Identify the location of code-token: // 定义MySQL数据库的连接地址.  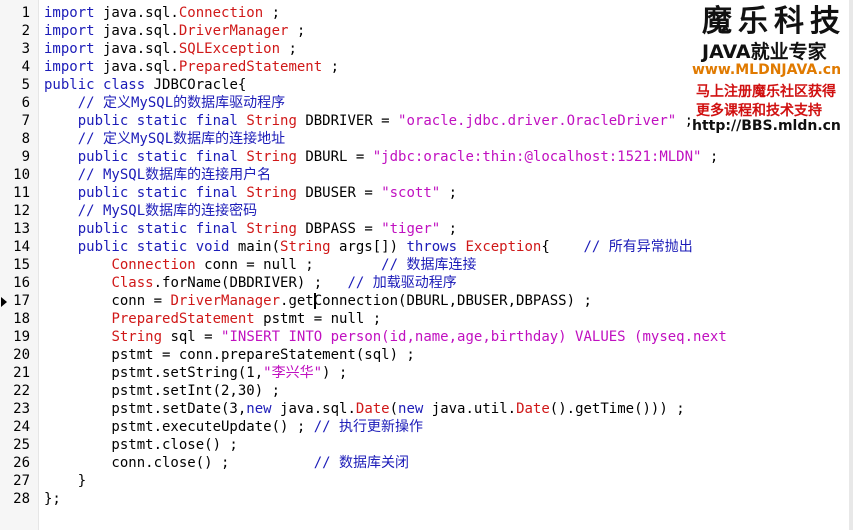
(181, 139).